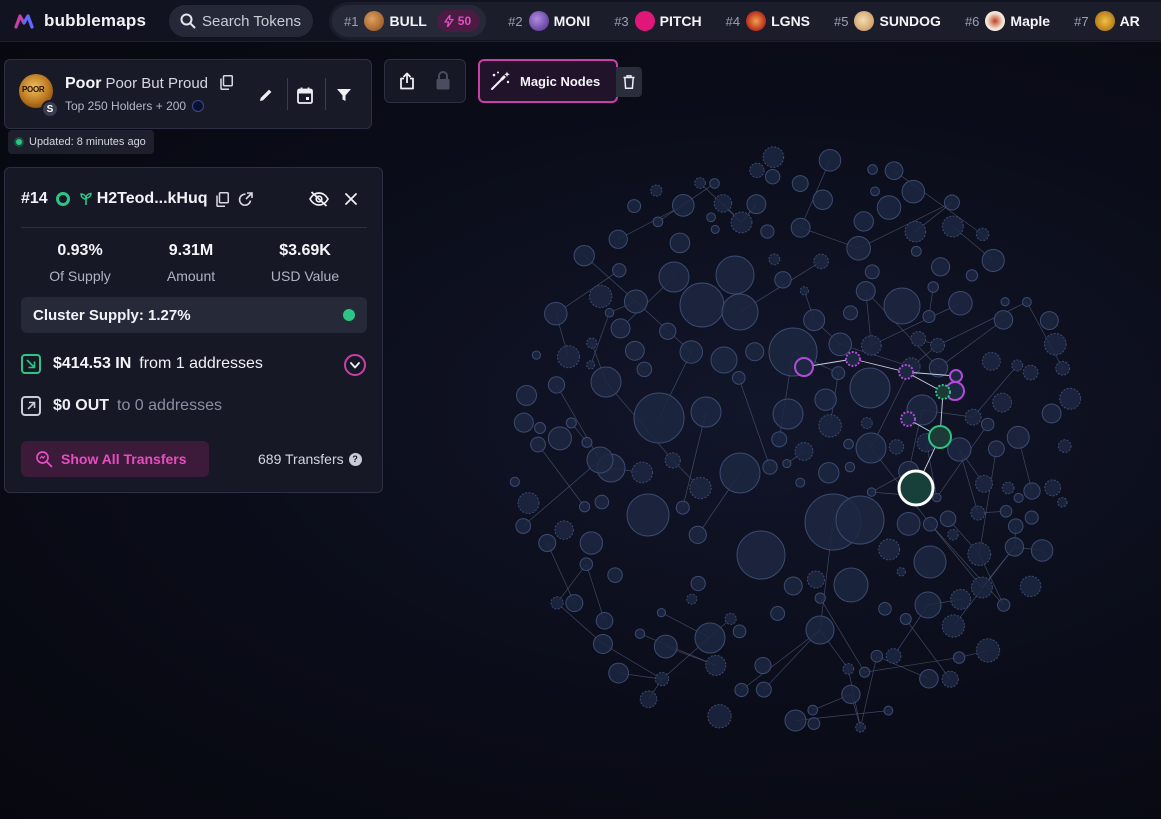 This screenshot has height=819, width=1161. Describe the element at coordinates (409, 21) in the screenshot. I see `trending-item-bull: #1 BULL 50` at that location.